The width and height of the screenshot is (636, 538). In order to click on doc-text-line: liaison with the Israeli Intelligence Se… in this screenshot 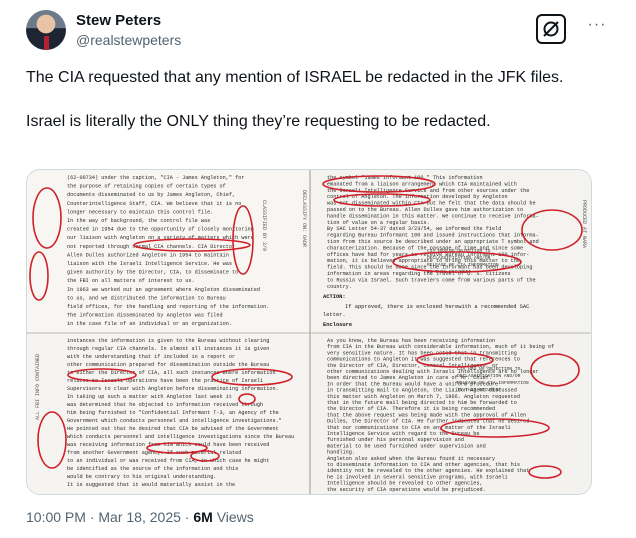, I will do `click(149, 264)`.